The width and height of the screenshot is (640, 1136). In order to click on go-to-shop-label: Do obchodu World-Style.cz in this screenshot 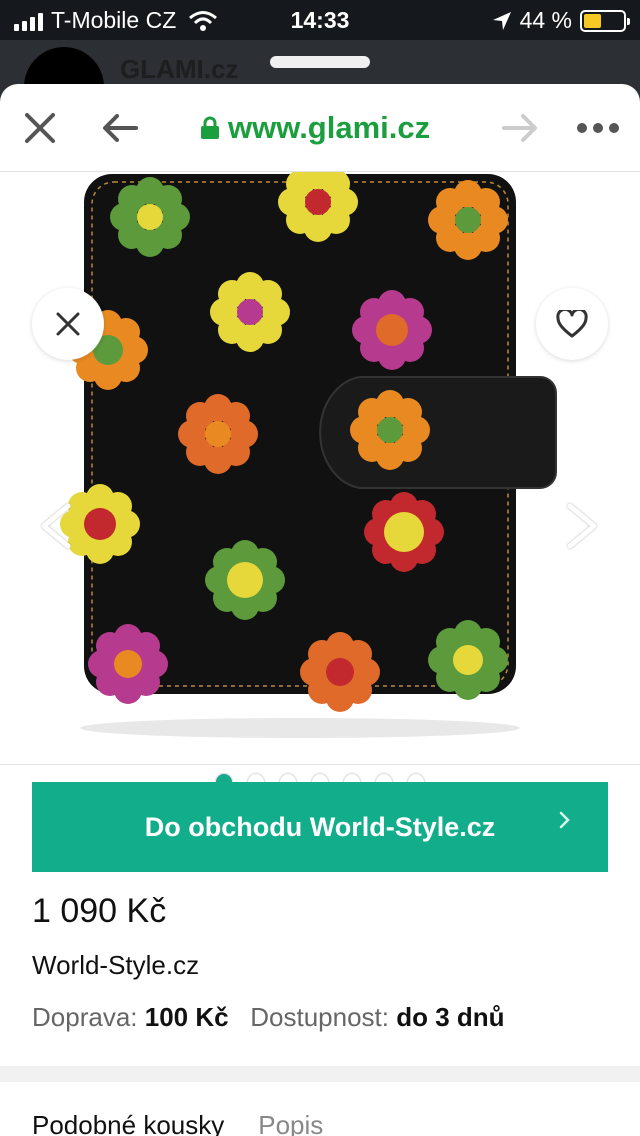, I will do `click(320, 826)`.